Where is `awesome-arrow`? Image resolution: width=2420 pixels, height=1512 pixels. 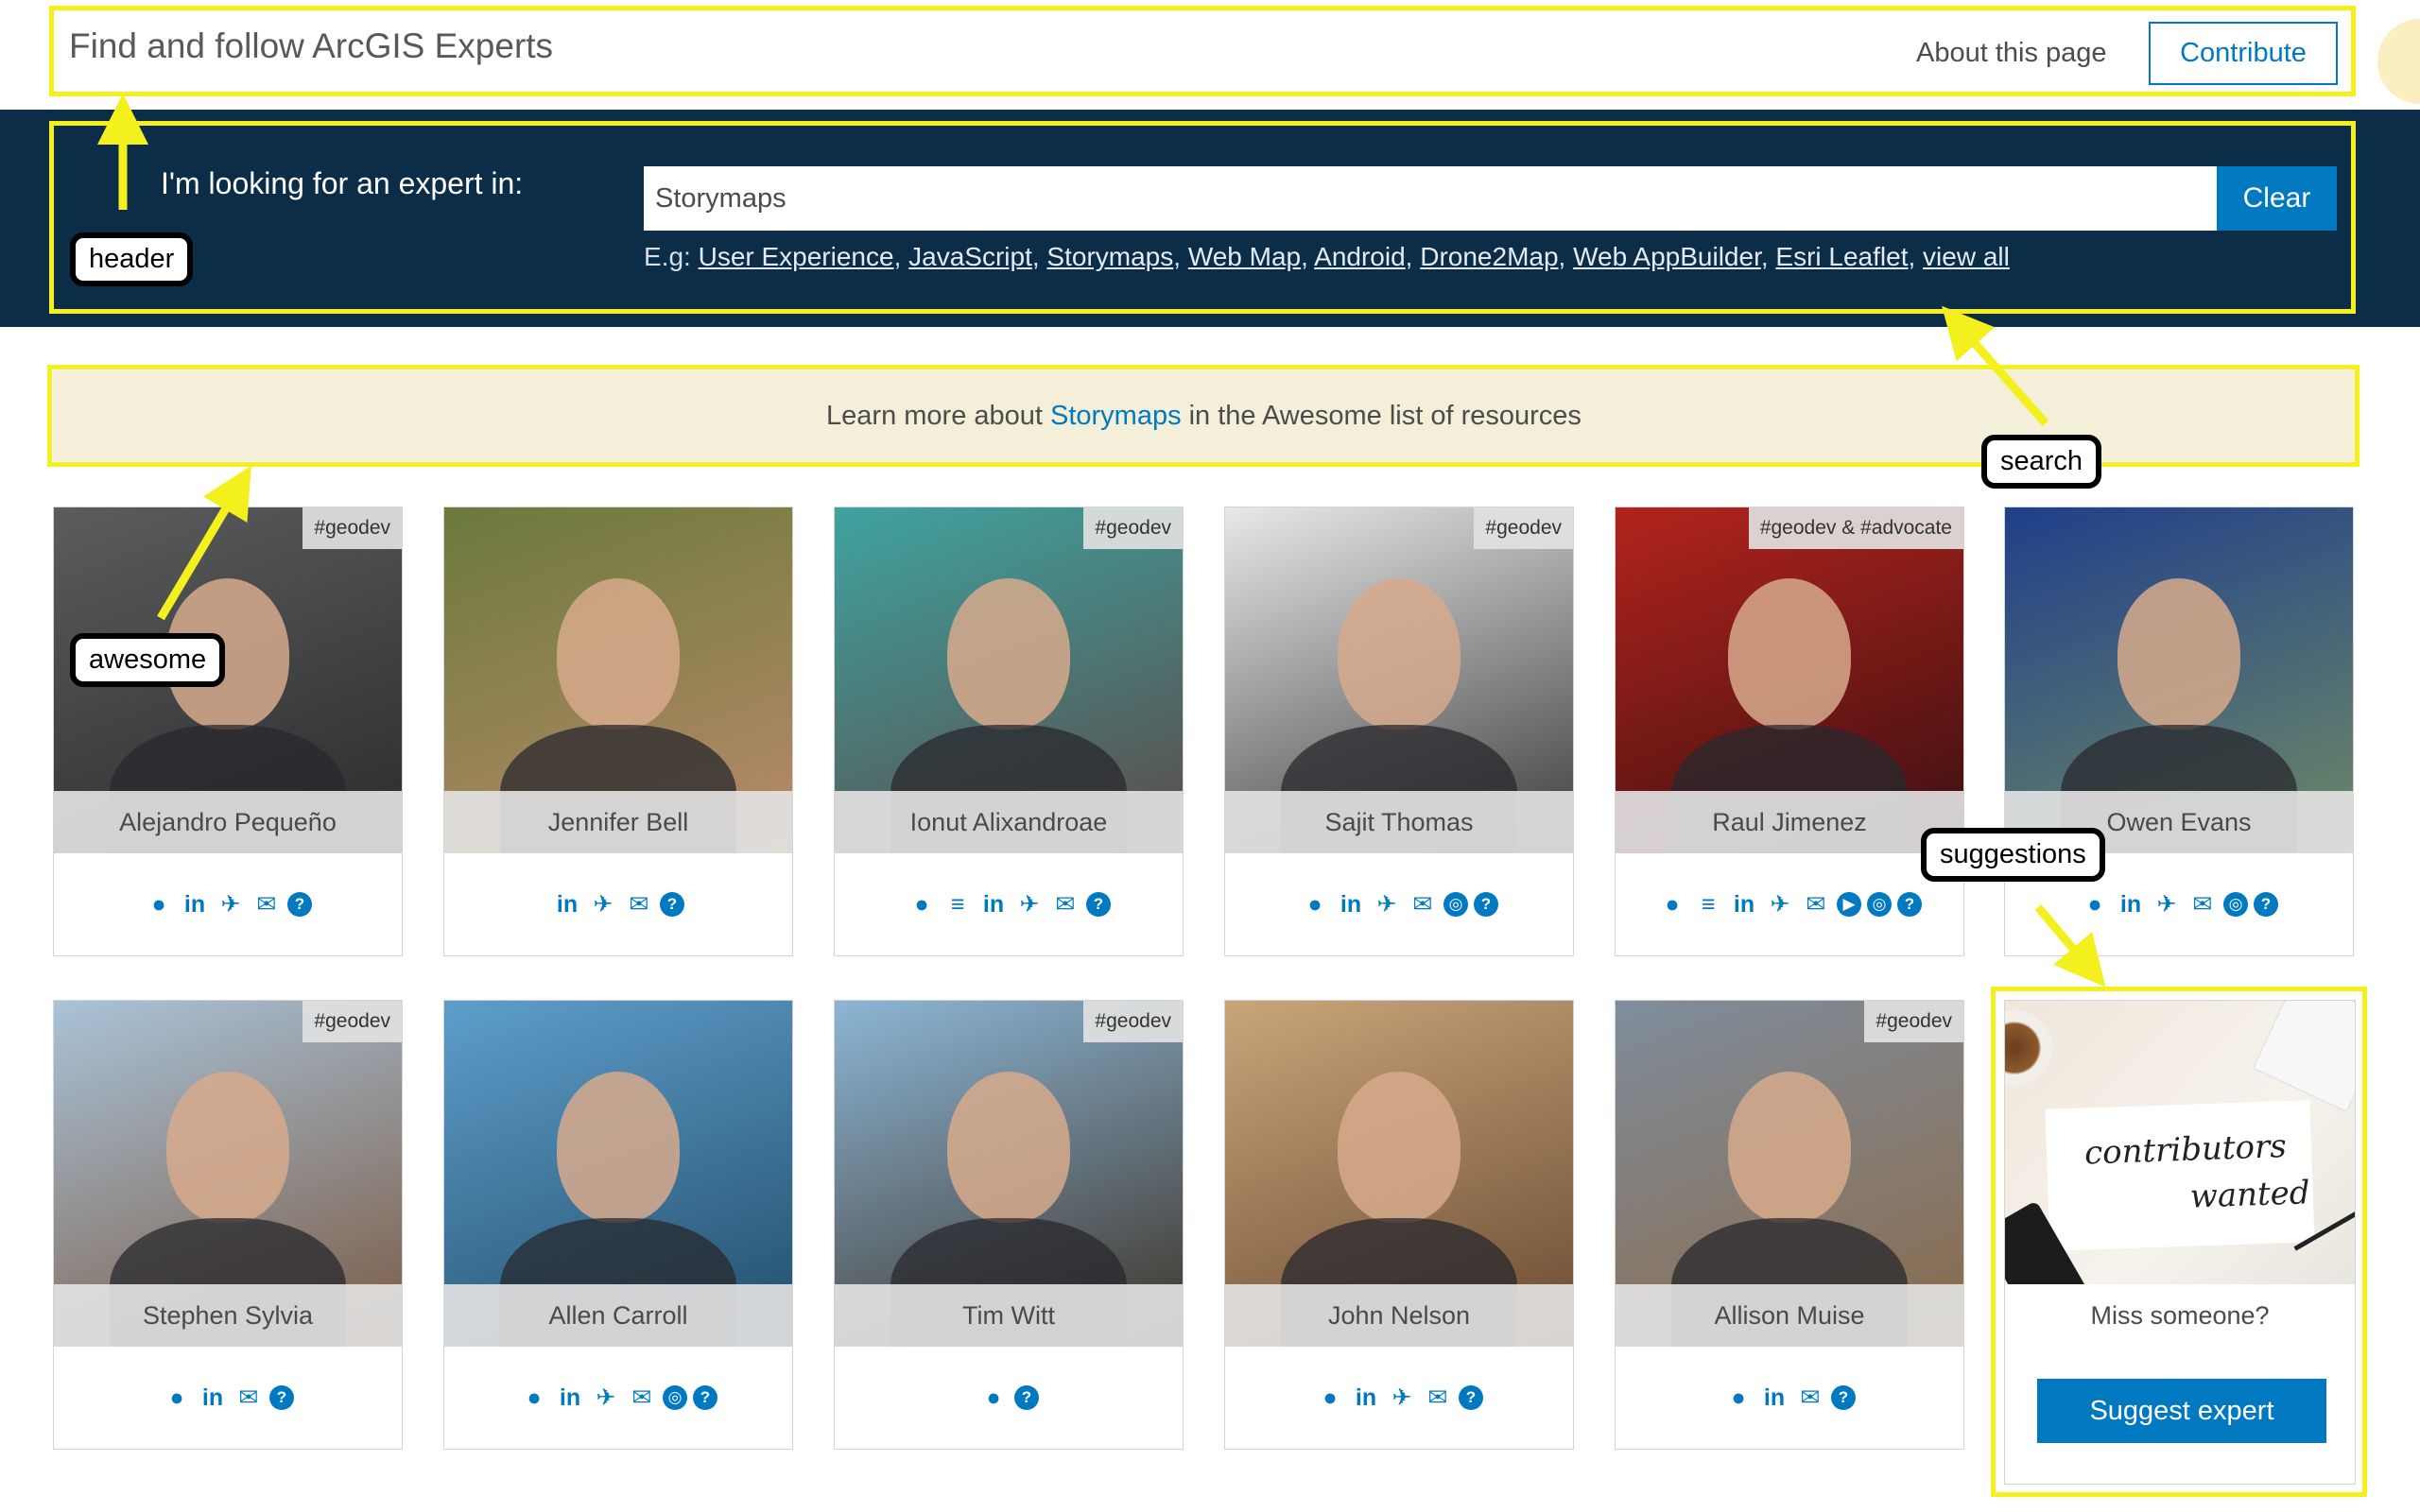
awesome-arrow is located at coordinates (204, 543).